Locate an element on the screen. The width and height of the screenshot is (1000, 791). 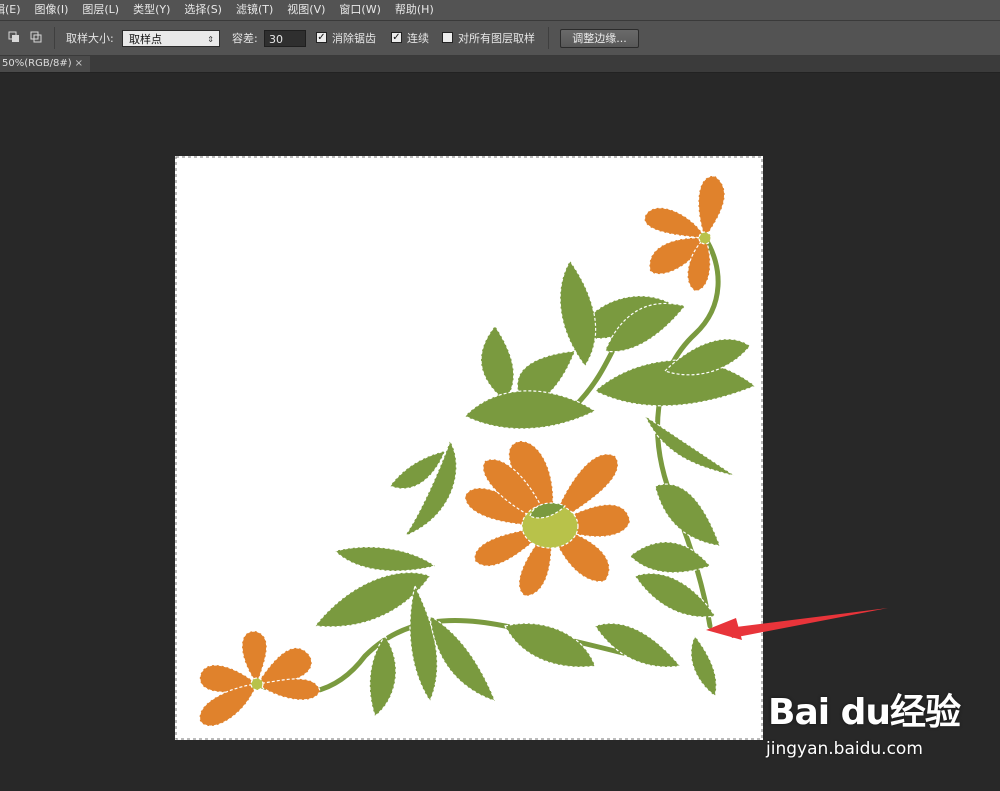
close-icon: × is located at coordinates (79, 64).